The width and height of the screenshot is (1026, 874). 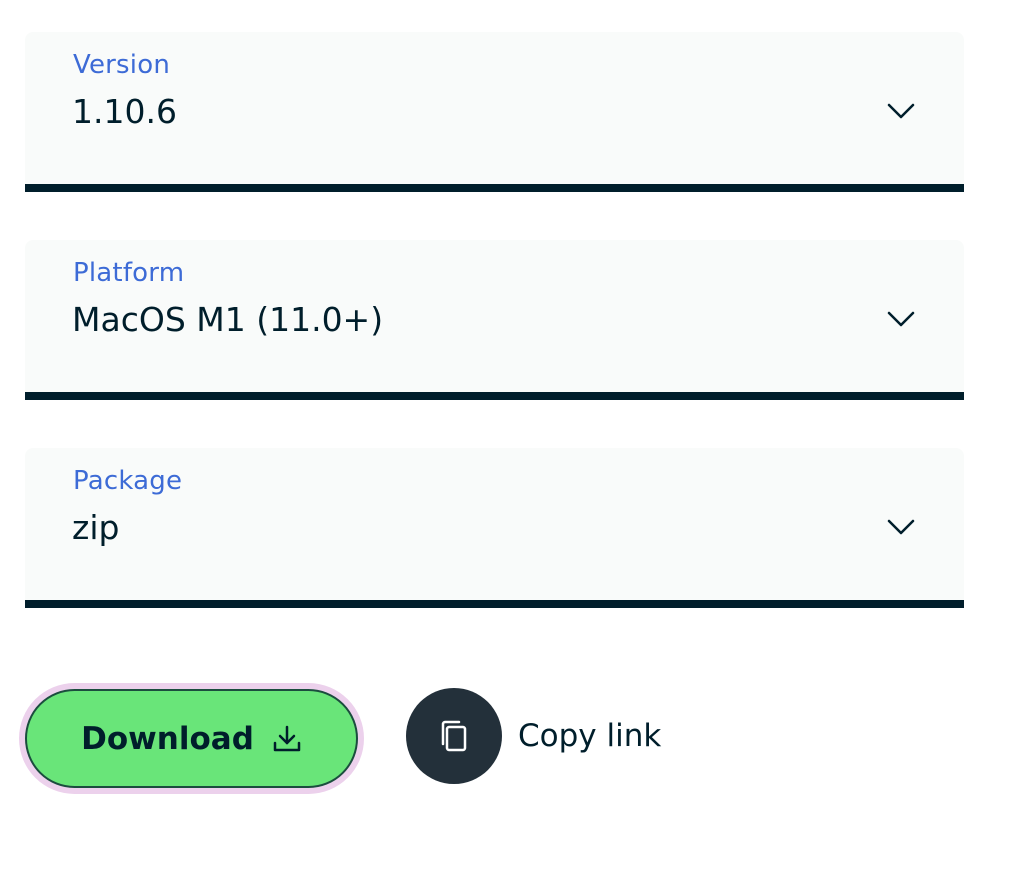 What do you see at coordinates (124, 111) in the screenshot?
I see `version-value: 1.10.6` at bounding box center [124, 111].